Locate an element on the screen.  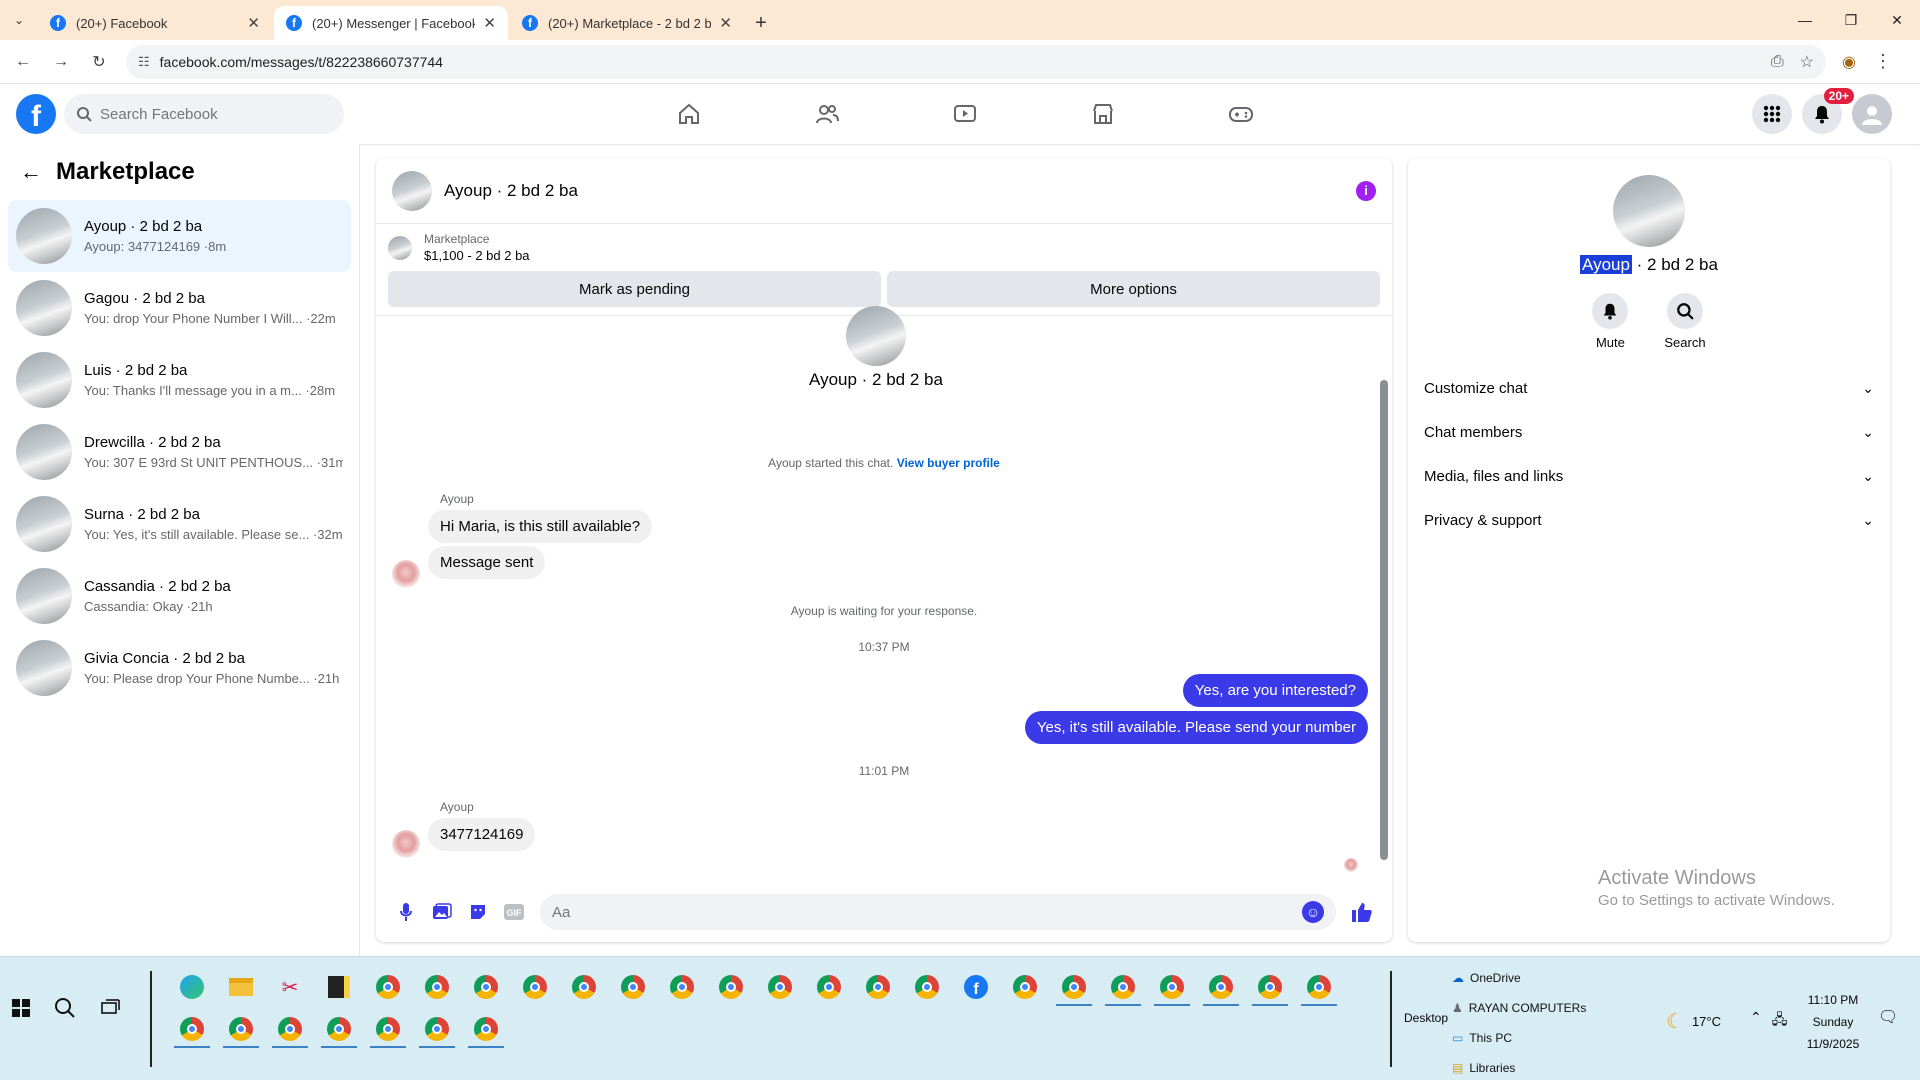
chat-title: Ayoup · 2 bd 2 ba is located at coordinates (511, 191).